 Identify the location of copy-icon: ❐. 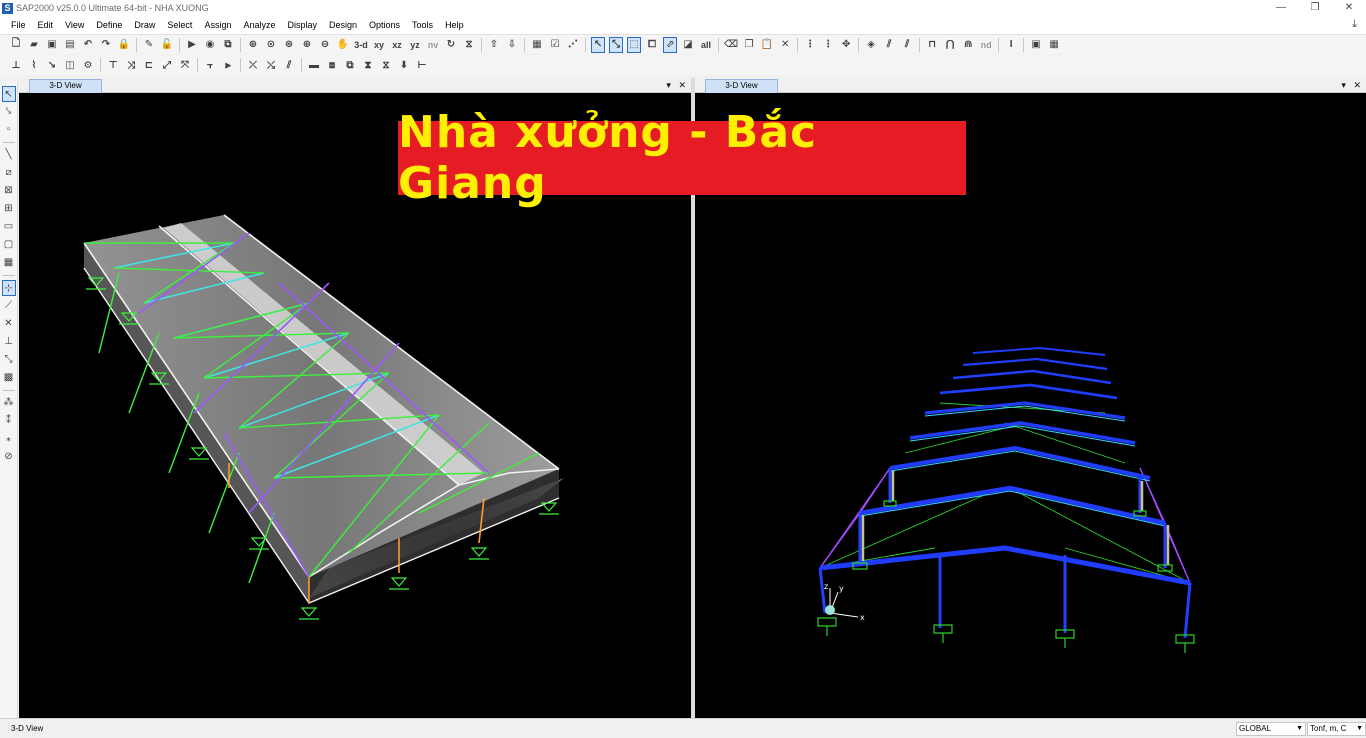
(749, 45).